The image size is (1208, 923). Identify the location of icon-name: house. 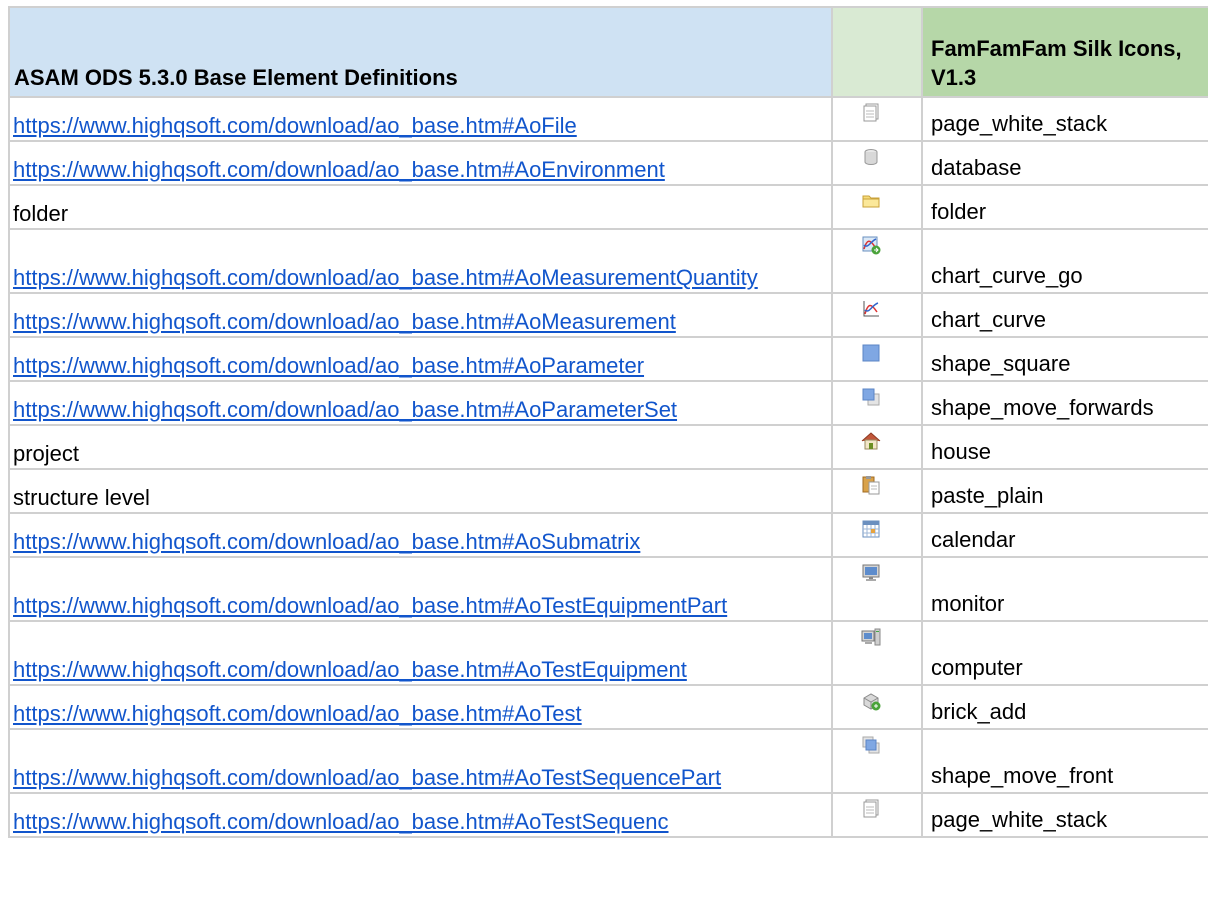
(1064, 447).